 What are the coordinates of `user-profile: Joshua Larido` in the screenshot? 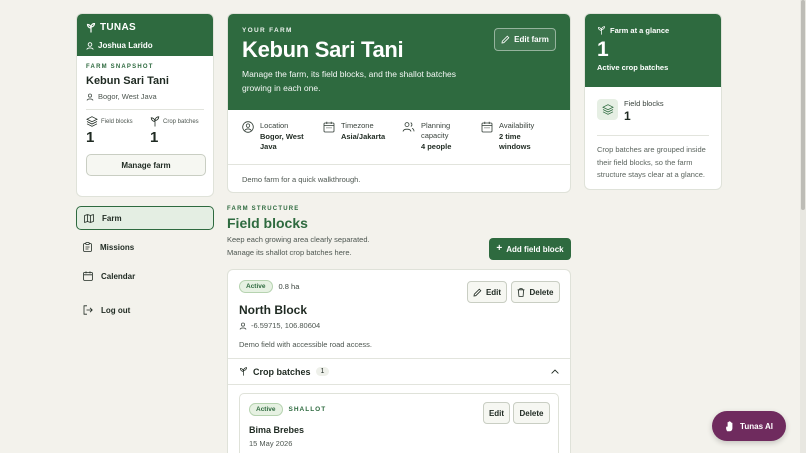 It's located at (145, 45).